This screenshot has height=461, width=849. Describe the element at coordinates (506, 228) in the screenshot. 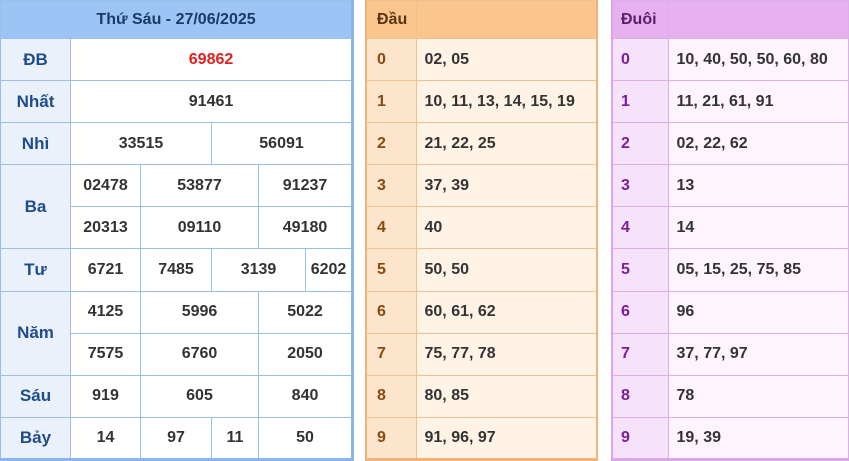

I see `dau-numbers: 40` at that location.